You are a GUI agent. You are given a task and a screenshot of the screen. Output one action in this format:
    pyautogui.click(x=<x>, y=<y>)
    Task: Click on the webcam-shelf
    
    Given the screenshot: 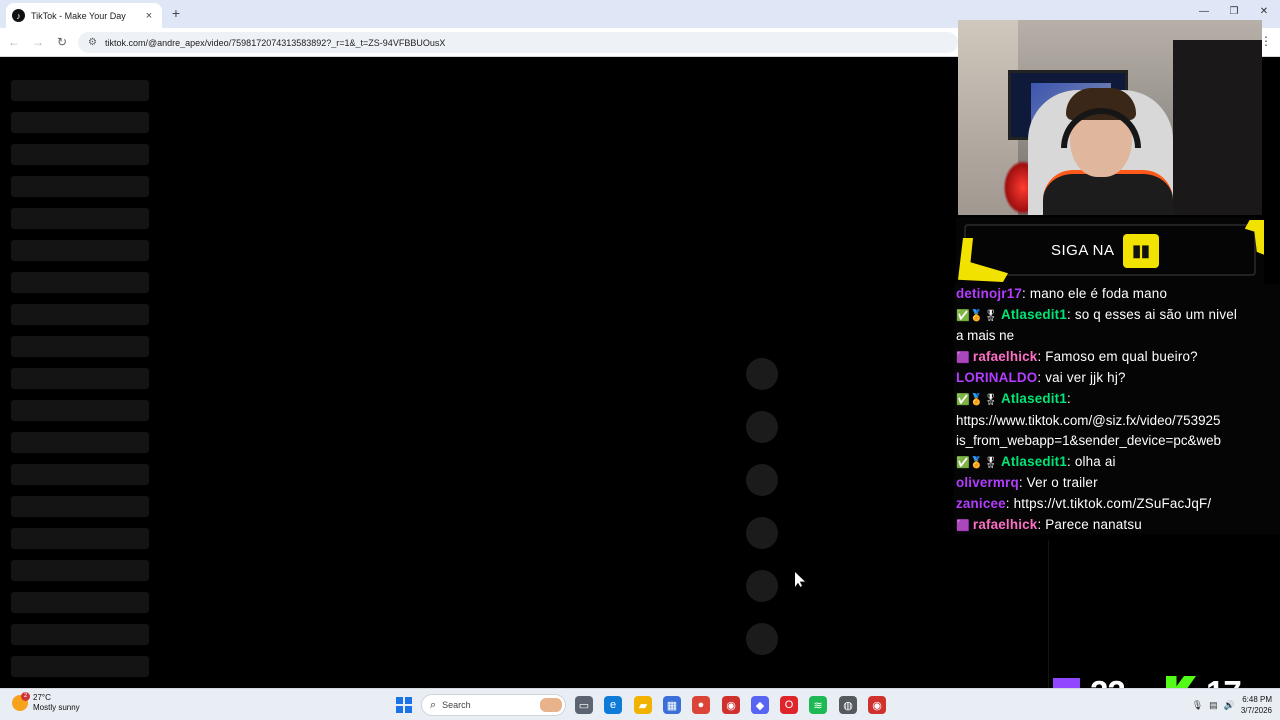 What is the action you would take?
    pyautogui.click(x=1217, y=127)
    